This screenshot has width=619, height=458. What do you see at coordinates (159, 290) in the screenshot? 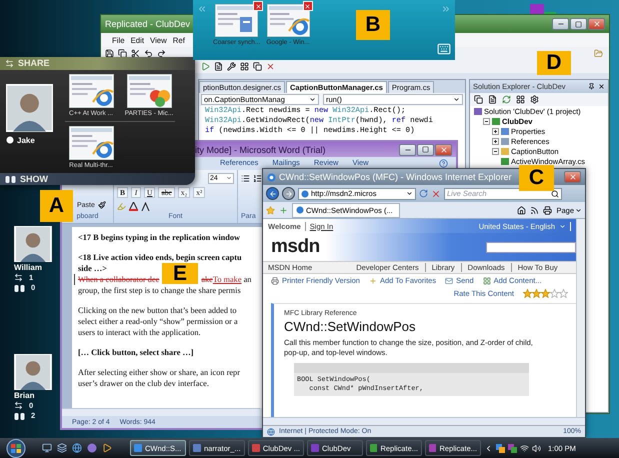
I see `document-line: group, the first step is to change the share permis` at bounding box center [159, 290].